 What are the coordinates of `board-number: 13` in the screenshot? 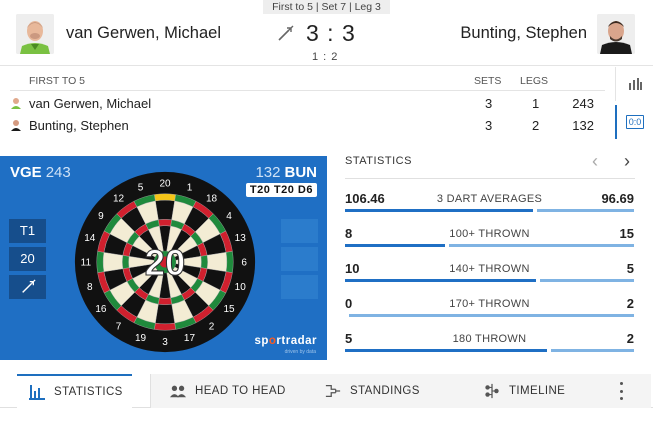 It's located at (241, 238).